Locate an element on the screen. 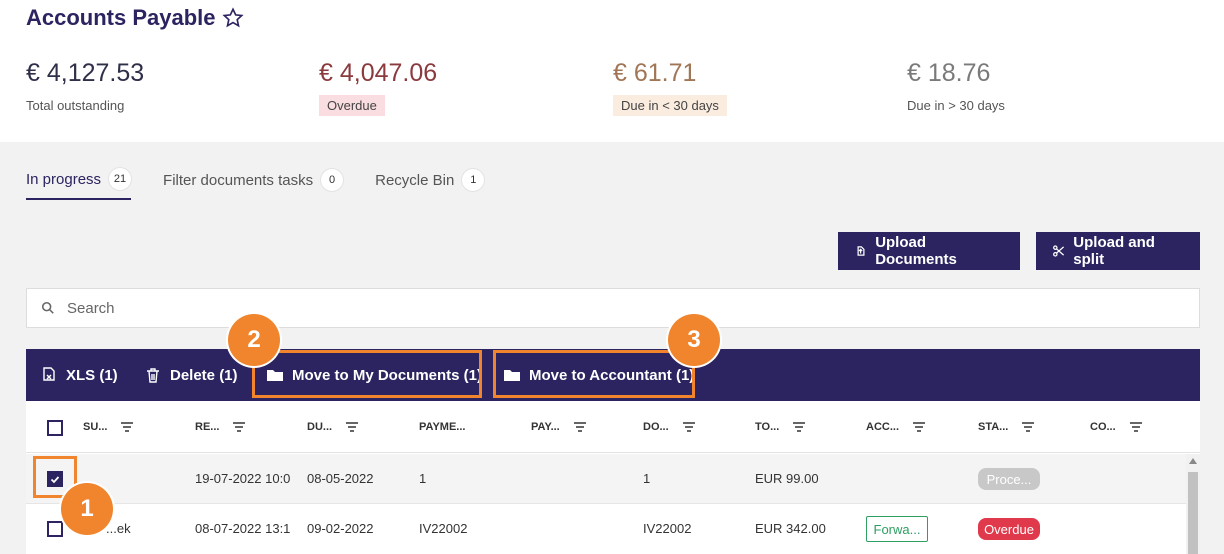 This screenshot has height=554, width=1224. stat-overdue: € 4,047.06 Overdue is located at coordinates (378, 87).